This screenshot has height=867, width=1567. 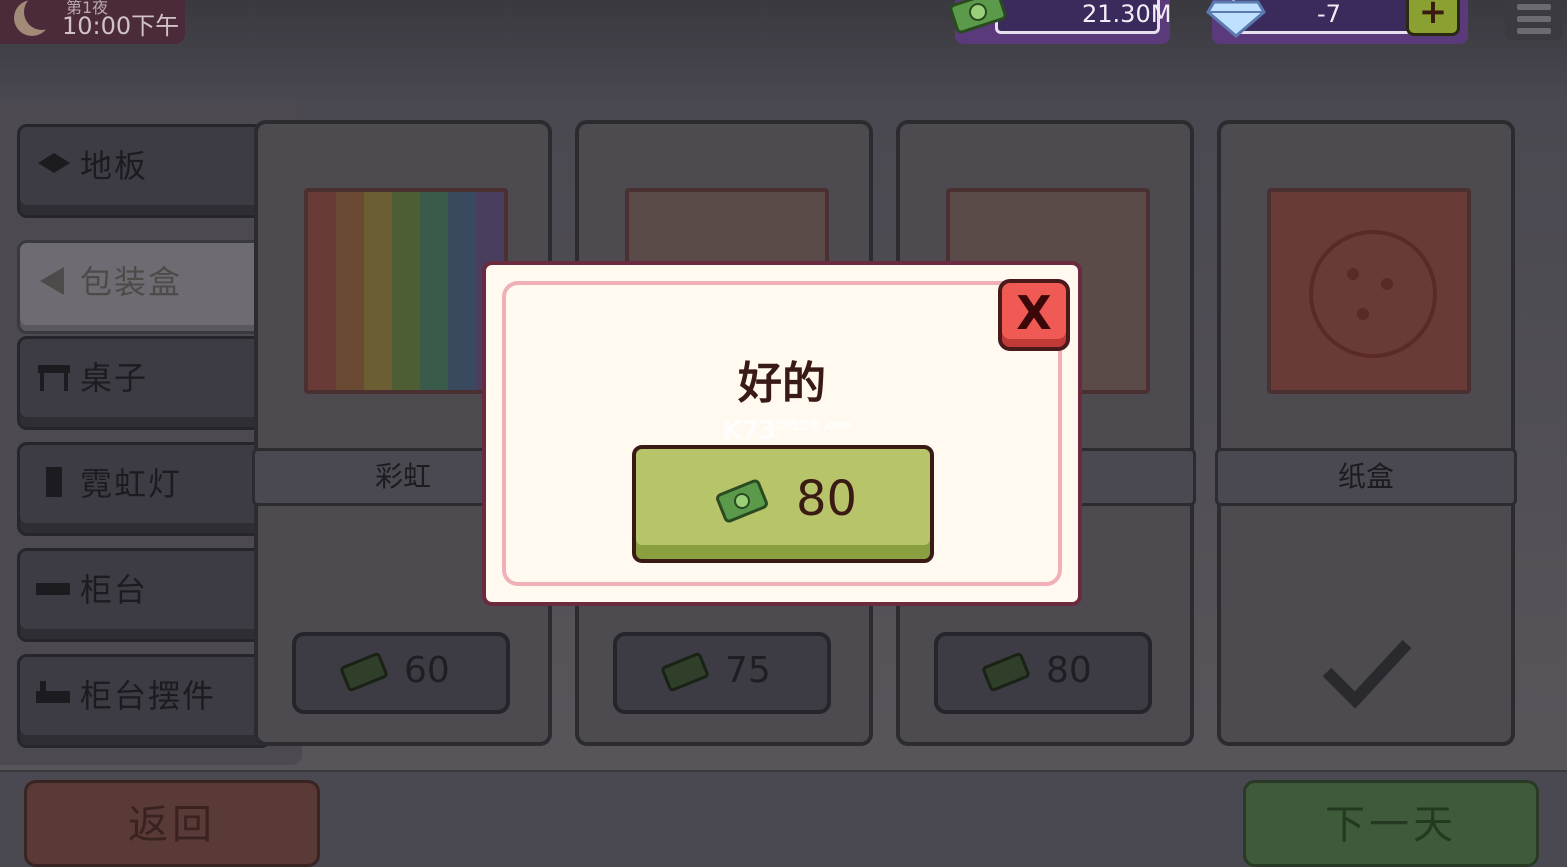 What do you see at coordinates (722, 673) in the screenshot?
I see `price-button: 75` at bounding box center [722, 673].